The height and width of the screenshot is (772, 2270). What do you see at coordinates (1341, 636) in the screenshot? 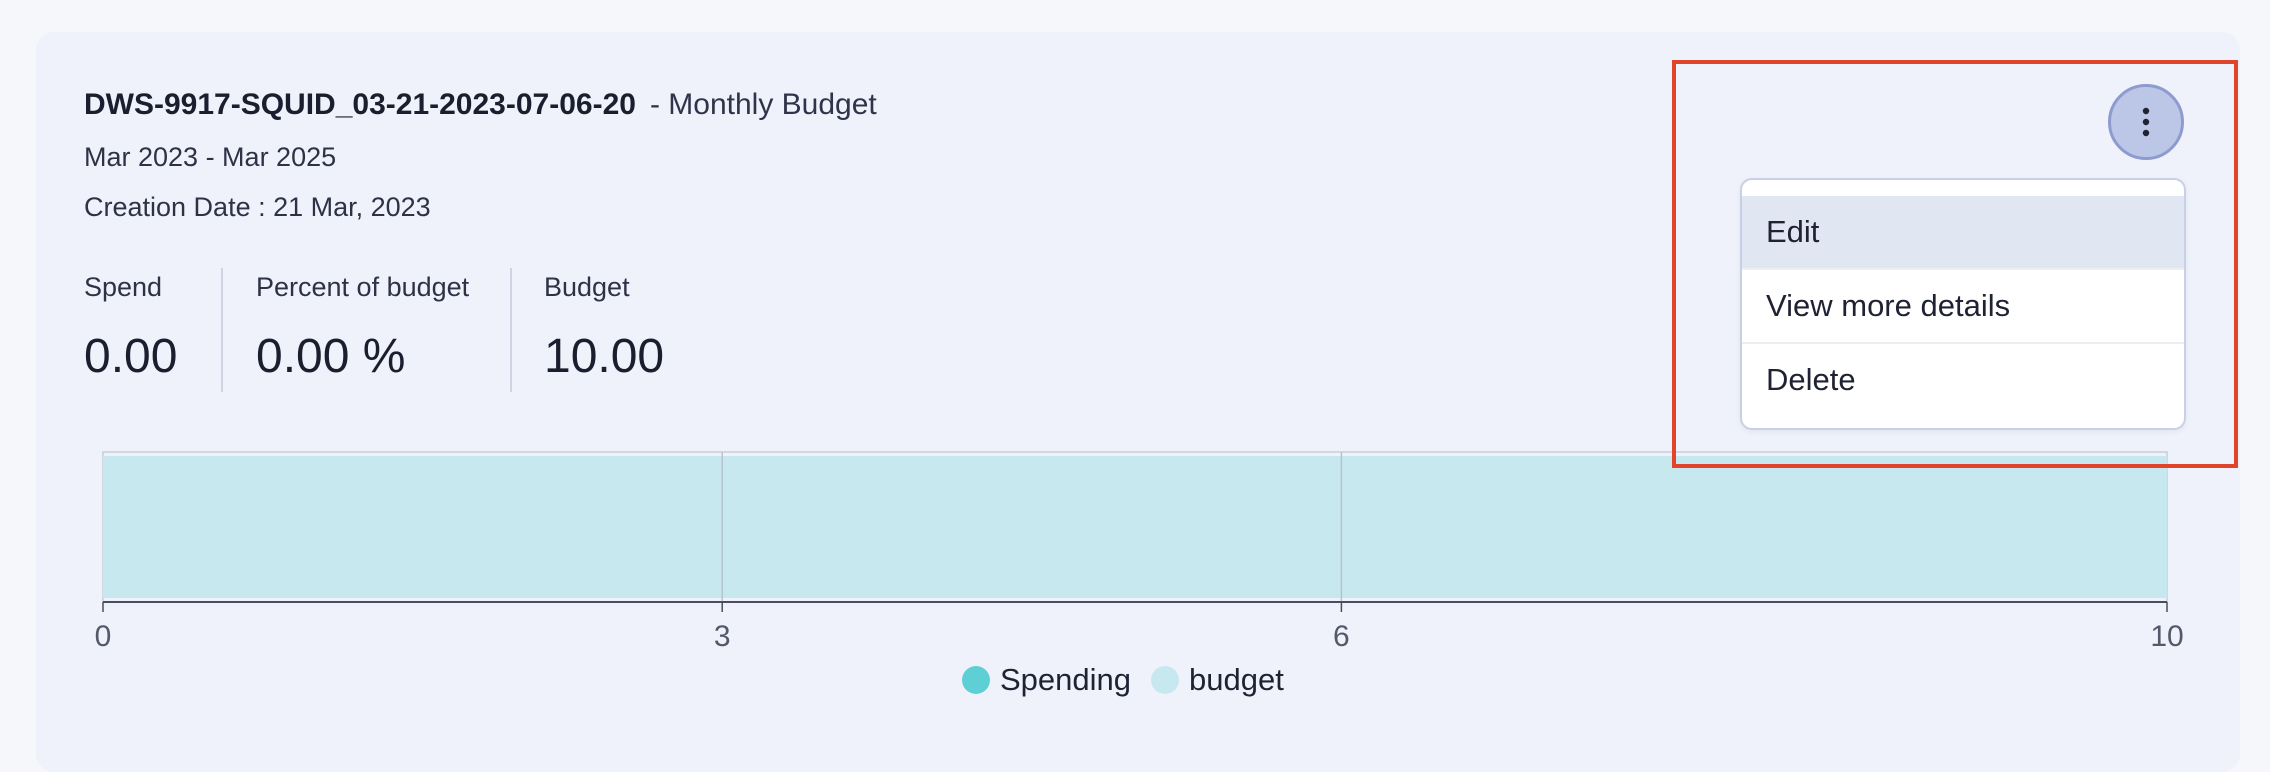
I see `x-tick-label: 6` at bounding box center [1341, 636].